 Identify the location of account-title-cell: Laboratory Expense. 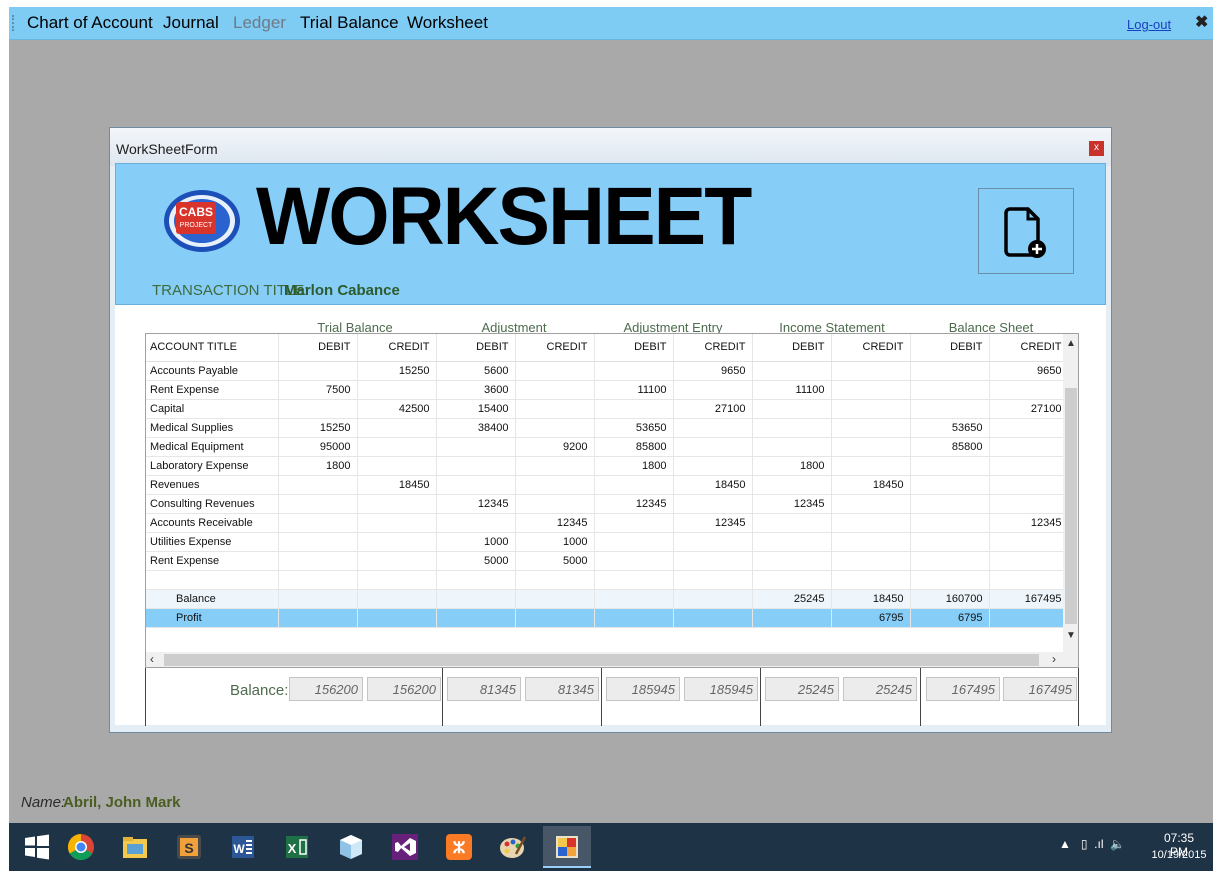
(212, 466).